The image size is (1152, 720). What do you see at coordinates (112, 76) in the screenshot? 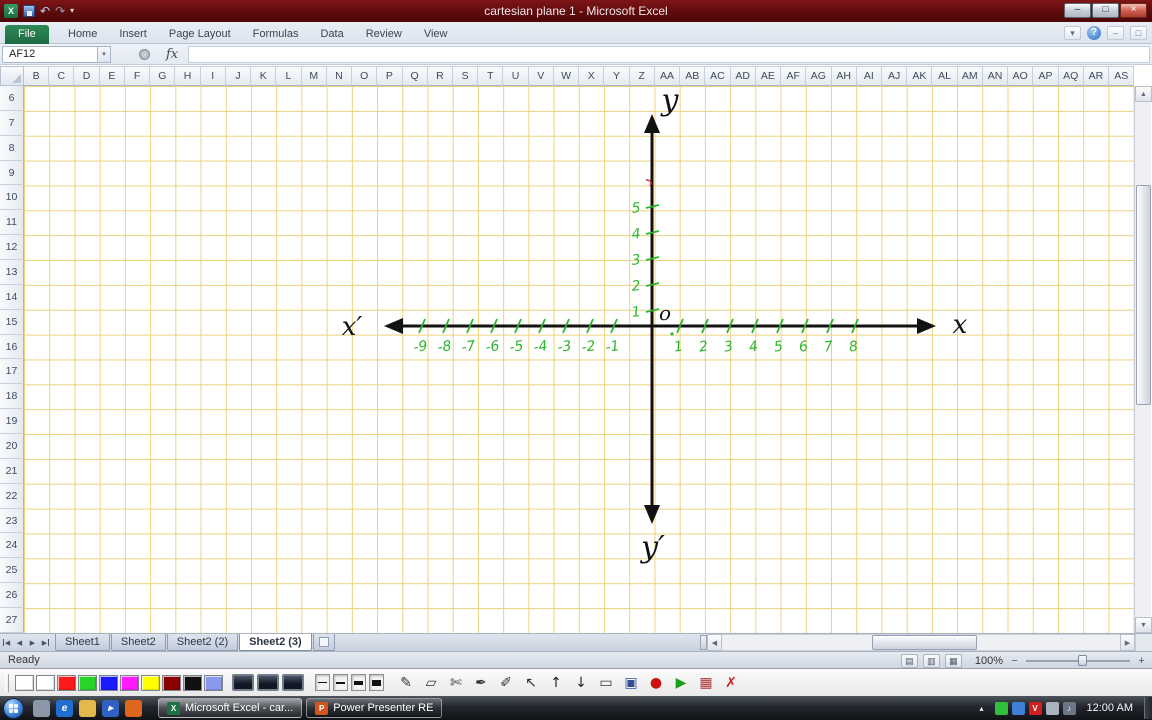
I see `column-header-e: E` at bounding box center [112, 76].